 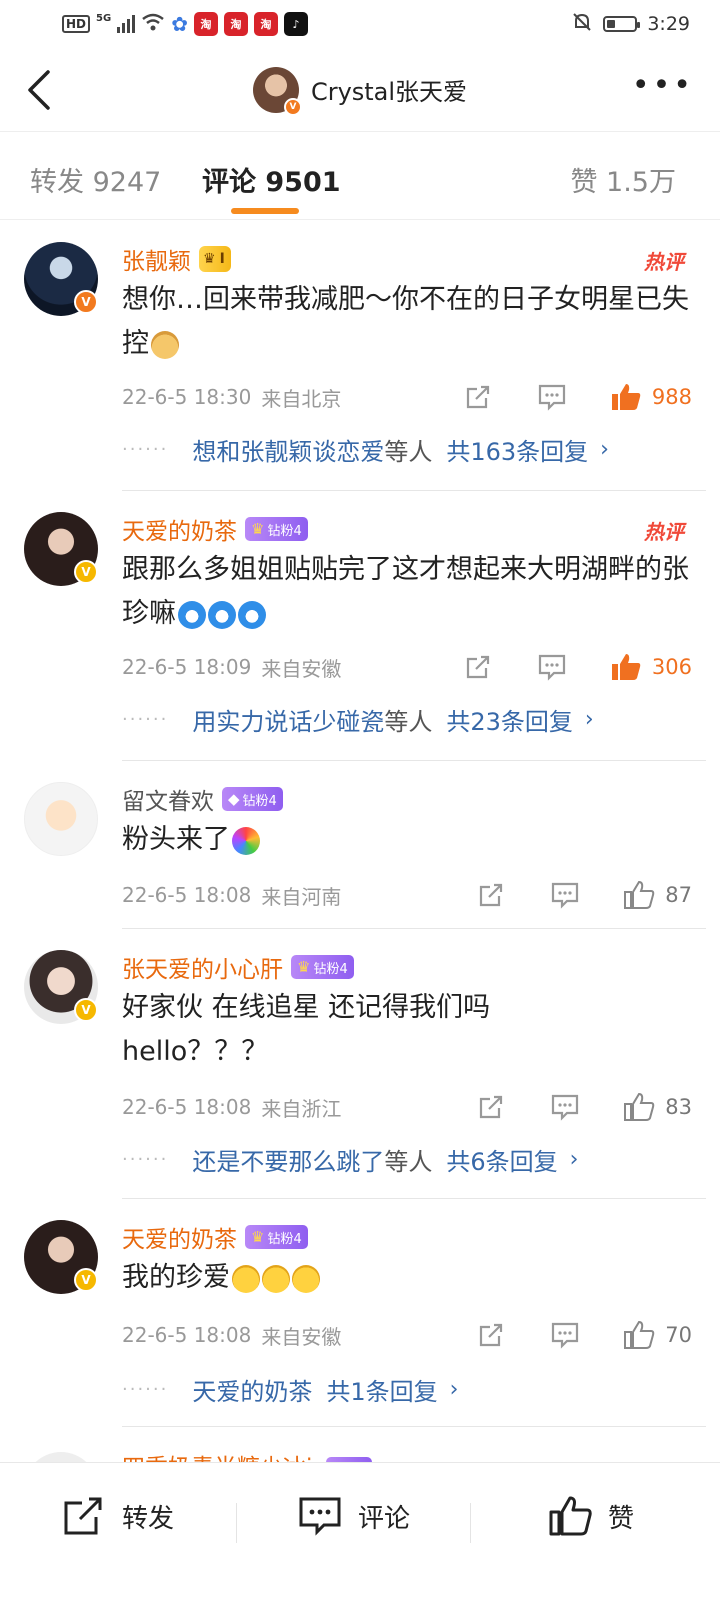 What do you see at coordinates (623, 179) in the screenshot?
I see `tab-likes: 赞 1.5万` at bounding box center [623, 179].